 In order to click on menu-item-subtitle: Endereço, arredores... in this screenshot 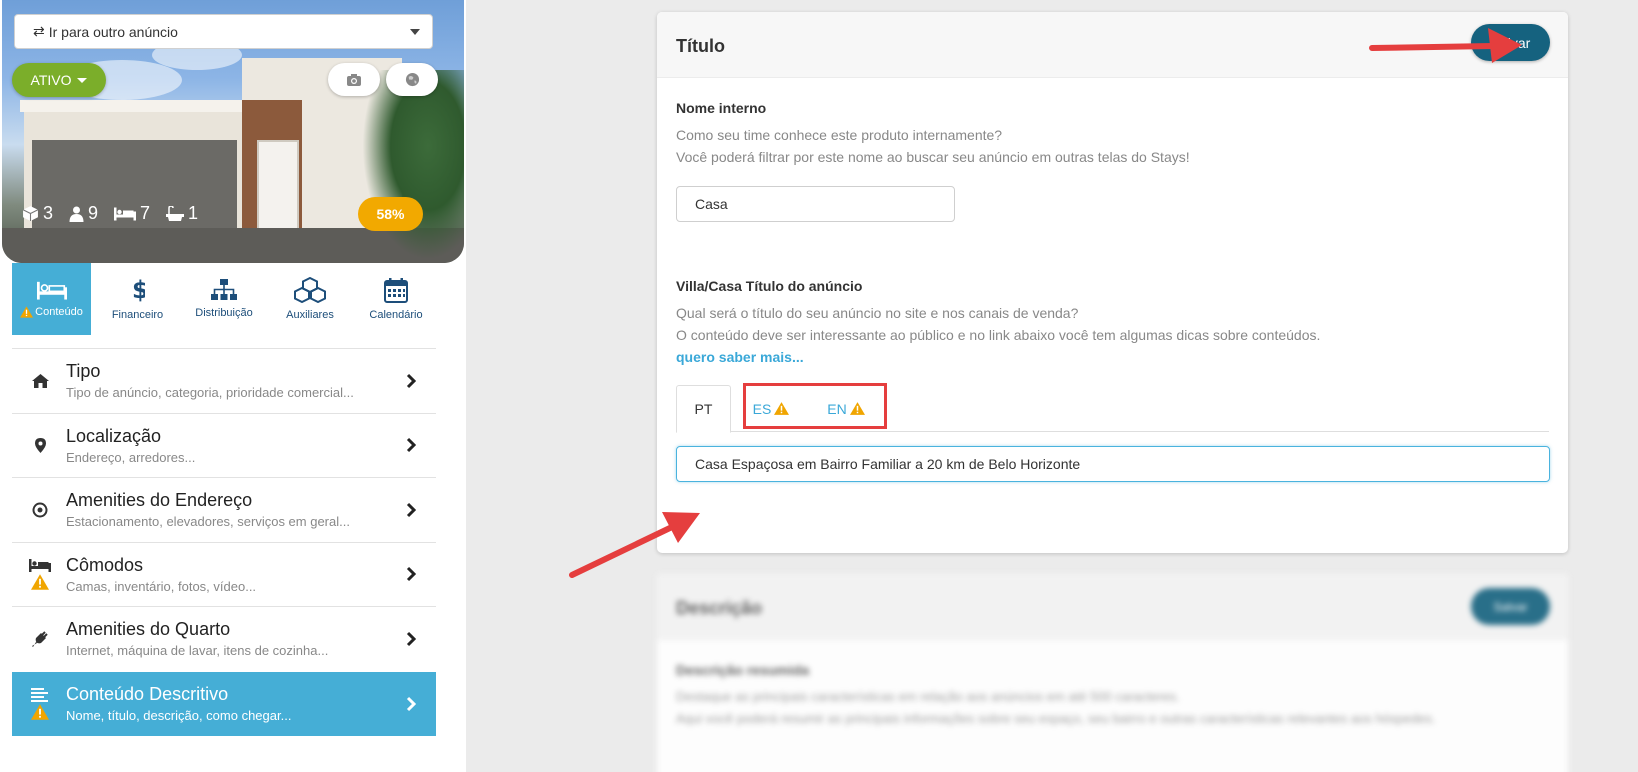, I will do `click(131, 457)`.